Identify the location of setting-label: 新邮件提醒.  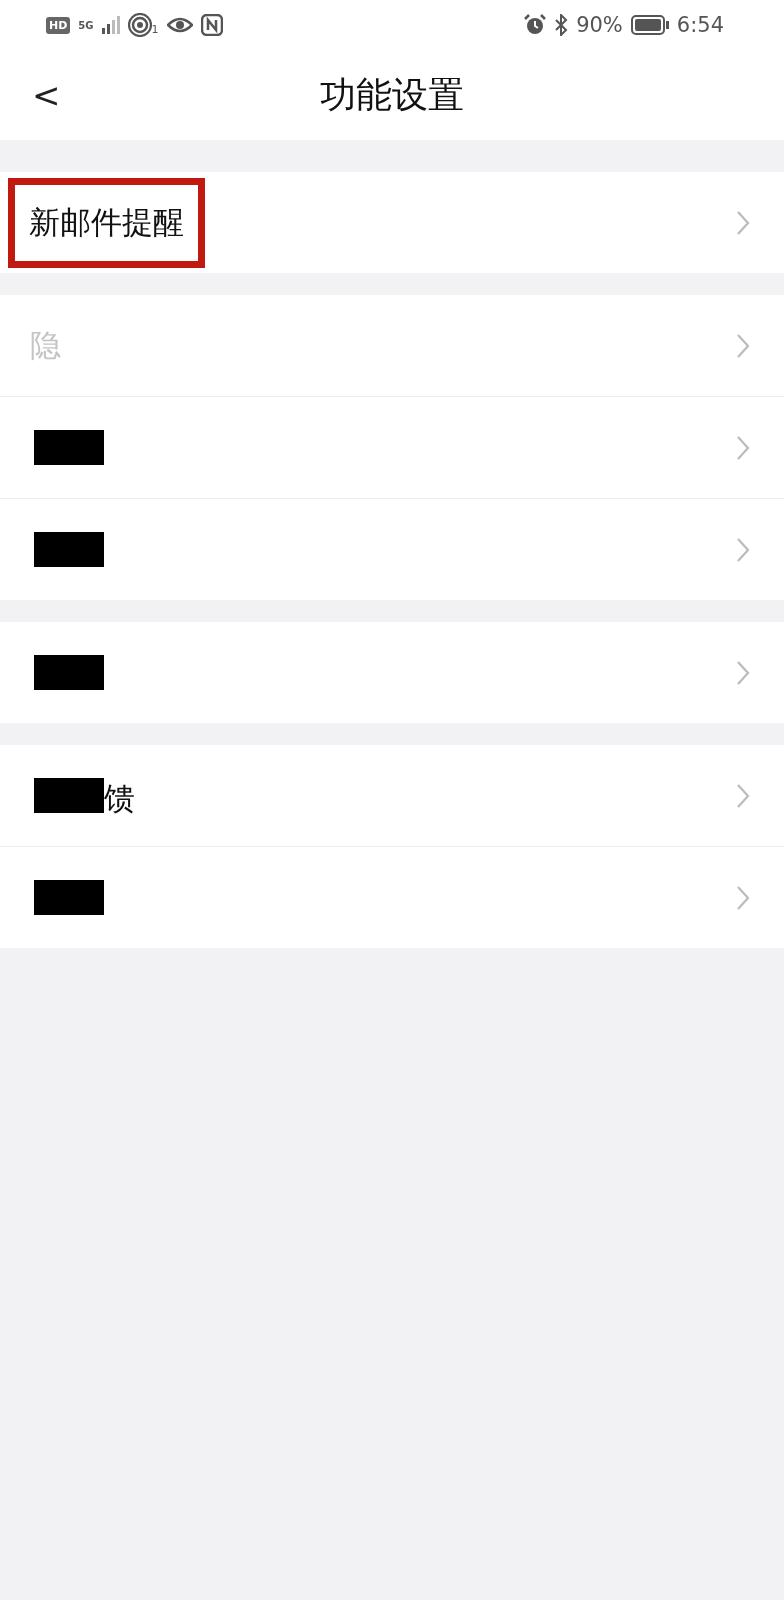
(106, 221).